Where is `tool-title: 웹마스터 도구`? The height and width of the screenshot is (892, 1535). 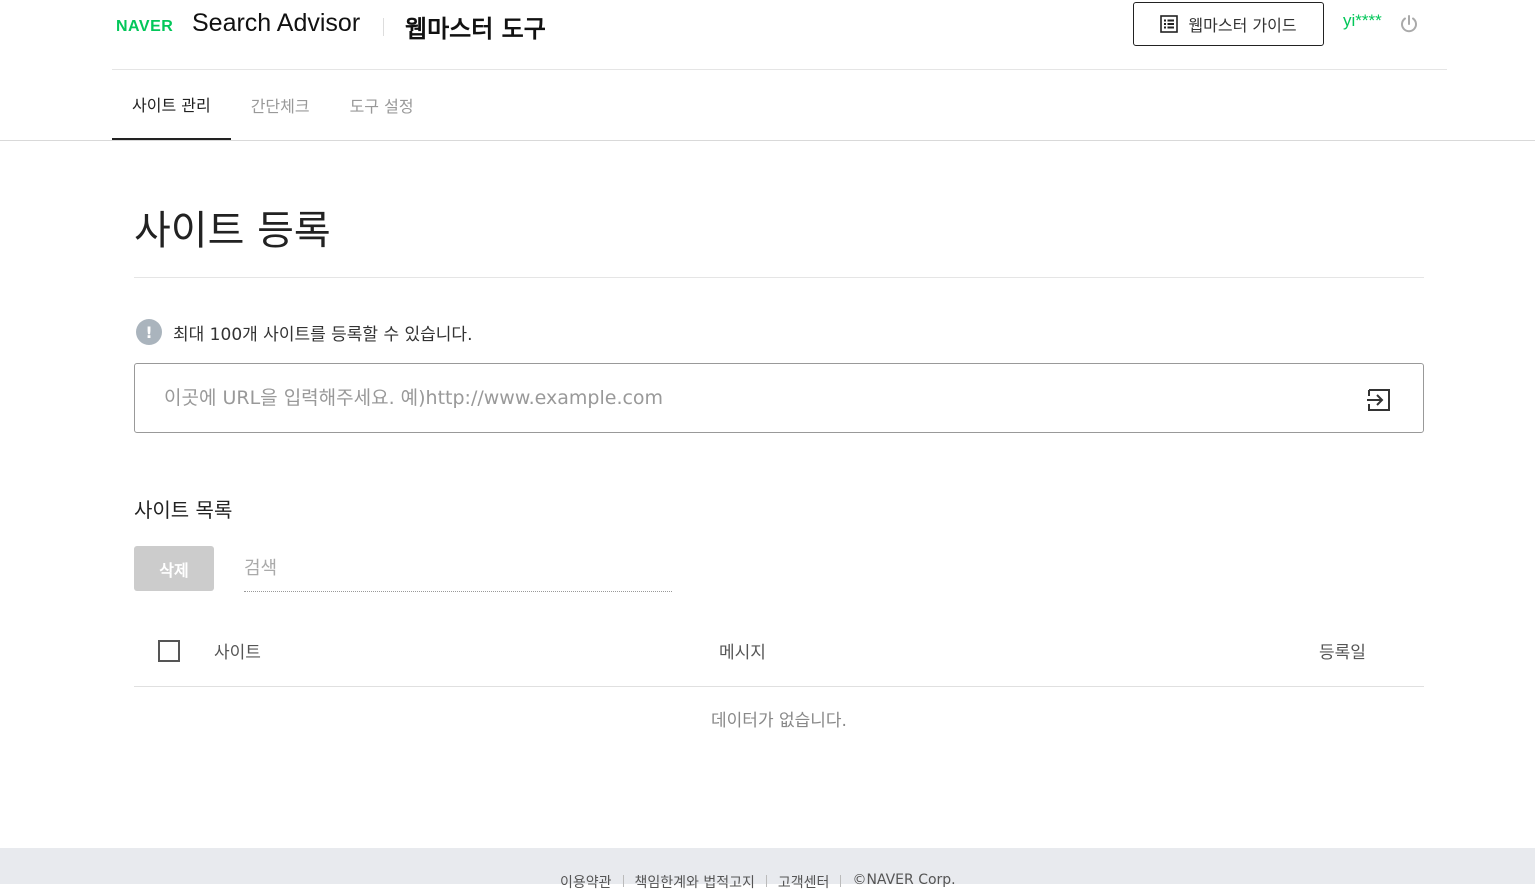
tool-title: 웹마스터 도구 is located at coordinates (475, 26).